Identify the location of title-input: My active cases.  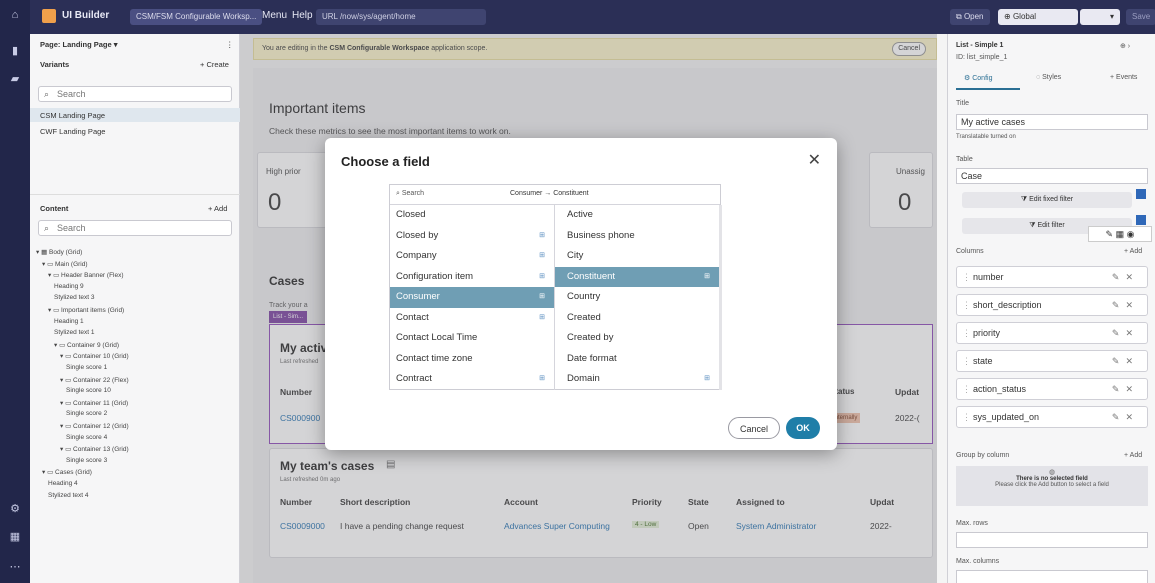
(1052, 122).